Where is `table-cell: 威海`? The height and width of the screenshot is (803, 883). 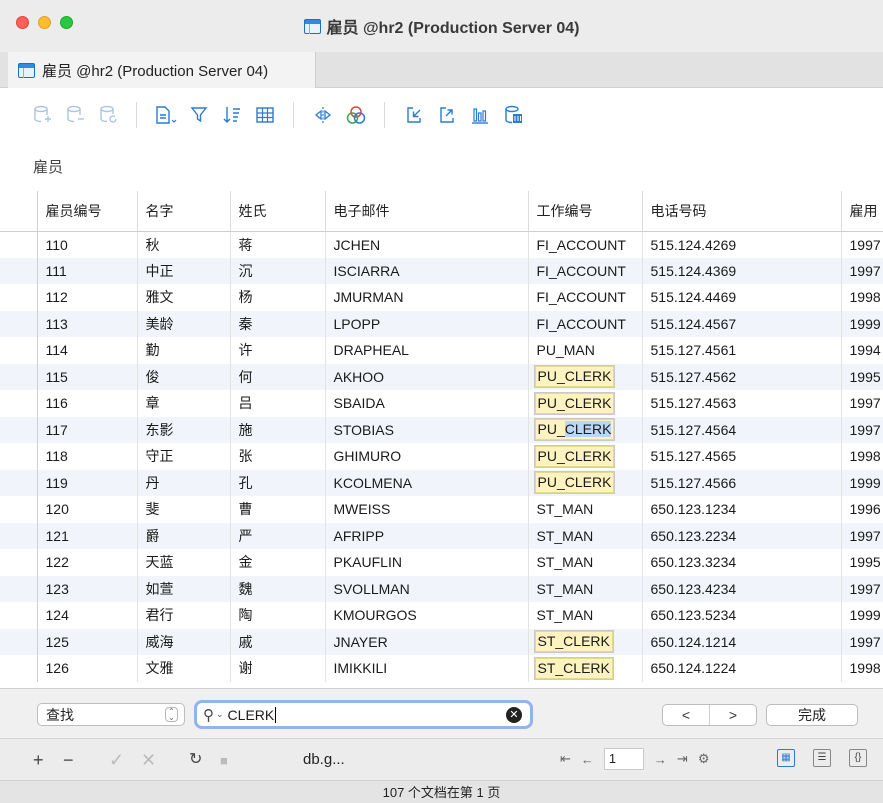 table-cell: 威海 is located at coordinates (184, 641).